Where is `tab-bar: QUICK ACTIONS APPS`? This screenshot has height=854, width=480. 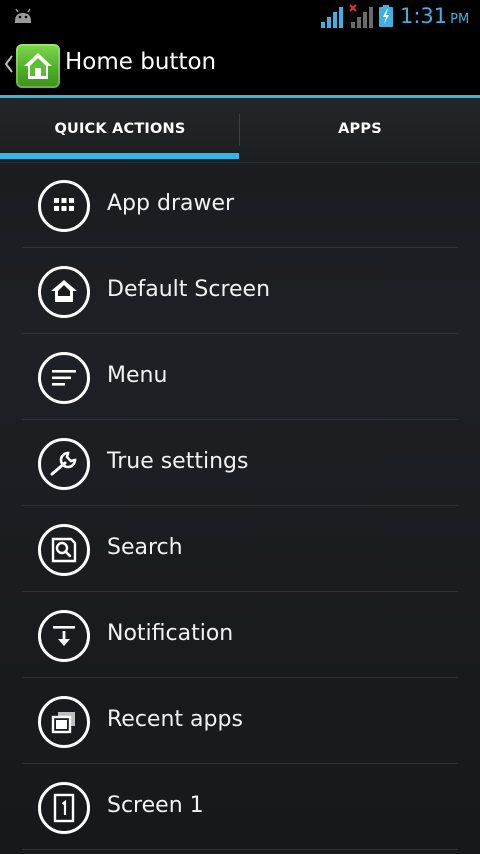
tab-bar: QUICK ACTIONS APPS is located at coordinates (240, 130).